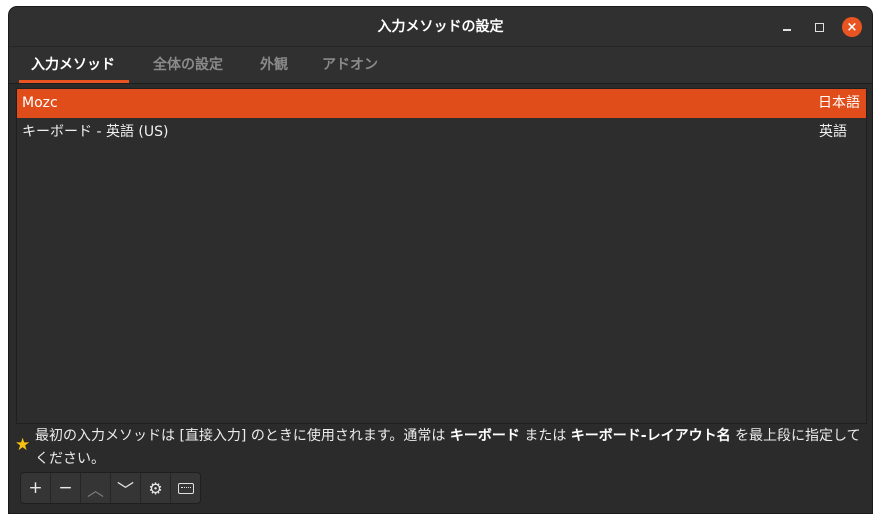 This screenshot has width=881, height=522. Describe the element at coordinates (650, 436) in the screenshot. I see `hint-bold-layout: キーボード-レイアウト名` at that location.